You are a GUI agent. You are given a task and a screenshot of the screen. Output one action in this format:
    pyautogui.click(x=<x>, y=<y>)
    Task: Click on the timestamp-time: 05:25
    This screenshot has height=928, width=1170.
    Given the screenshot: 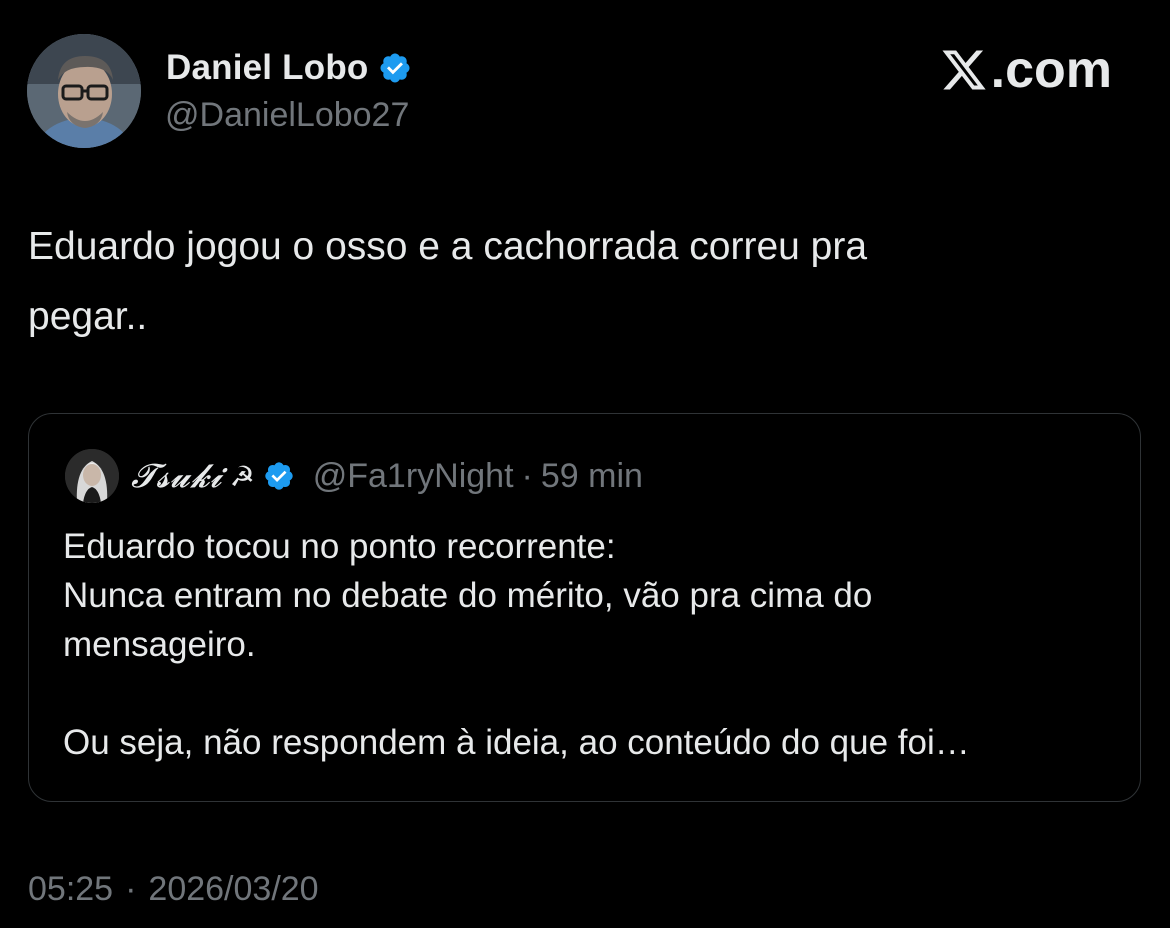 What is the action you would take?
    pyautogui.click(x=71, y=889)
    